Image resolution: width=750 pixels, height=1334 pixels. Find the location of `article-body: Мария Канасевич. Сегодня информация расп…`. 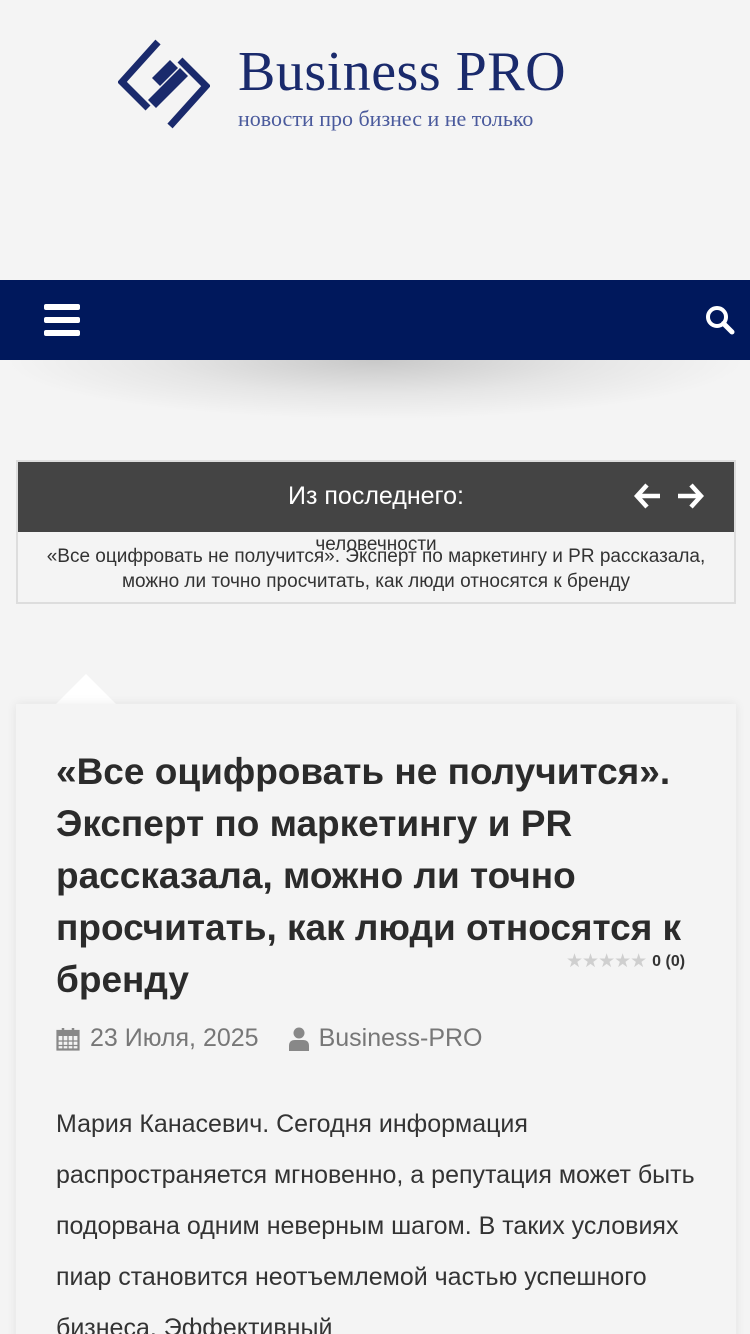

article-body: Мария Канасевич. Сегодня информация расп… is located at coordinates (375, 1222).